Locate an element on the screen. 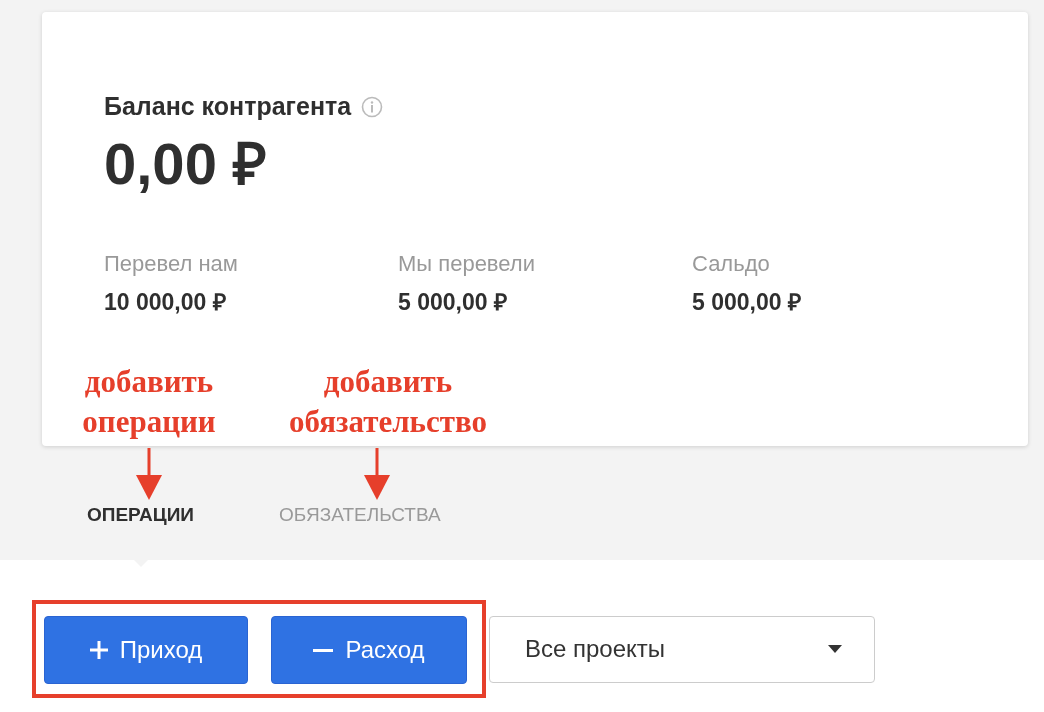 This screenshot has width=1044, height=712. income-button: Приход is located at coordinates (146, 650).